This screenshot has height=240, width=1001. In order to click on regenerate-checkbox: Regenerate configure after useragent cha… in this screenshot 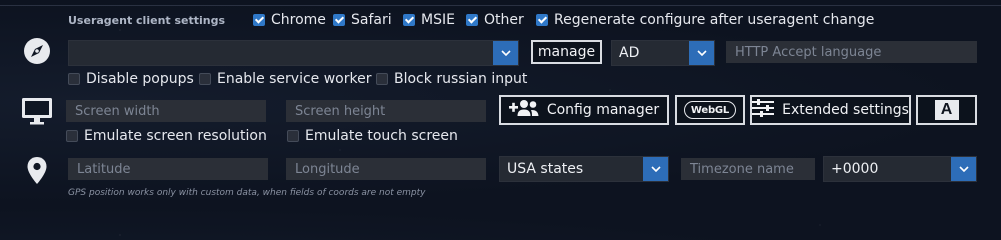, I will do `click(705, 20)`.